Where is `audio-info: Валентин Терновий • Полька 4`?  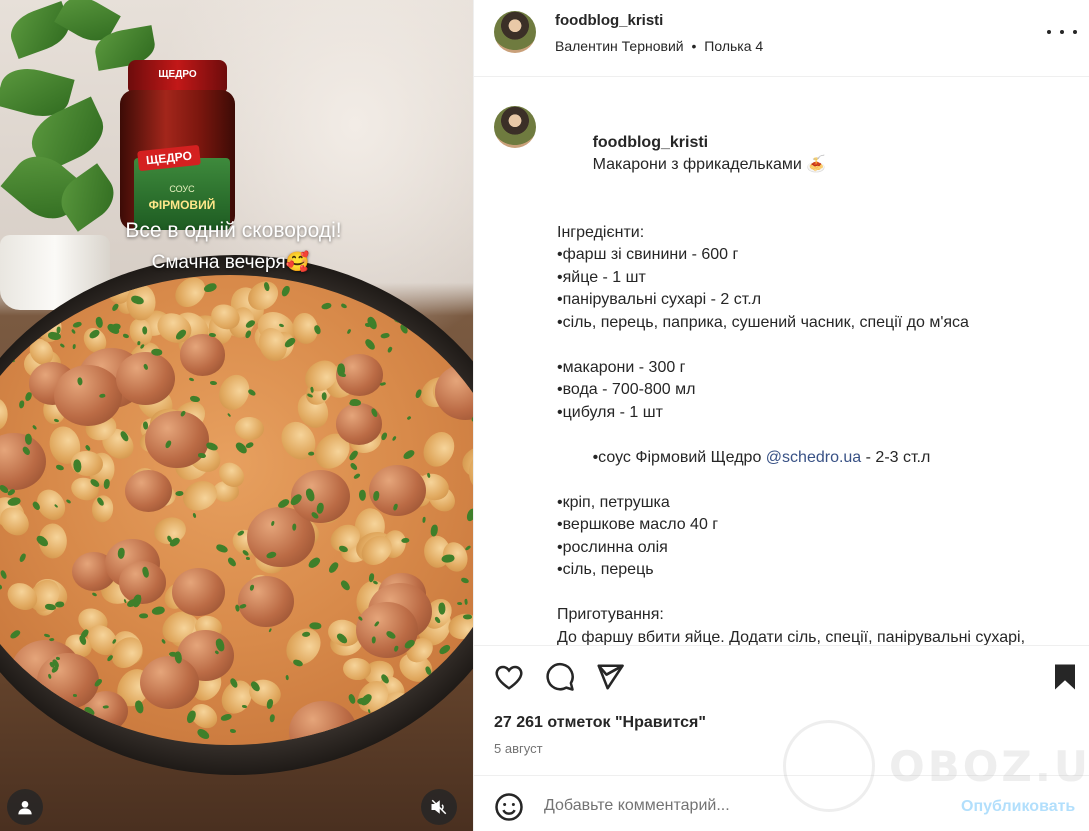
audio-info: Валентин Терновий • Полька 4 is located at coordinates (659, 46).